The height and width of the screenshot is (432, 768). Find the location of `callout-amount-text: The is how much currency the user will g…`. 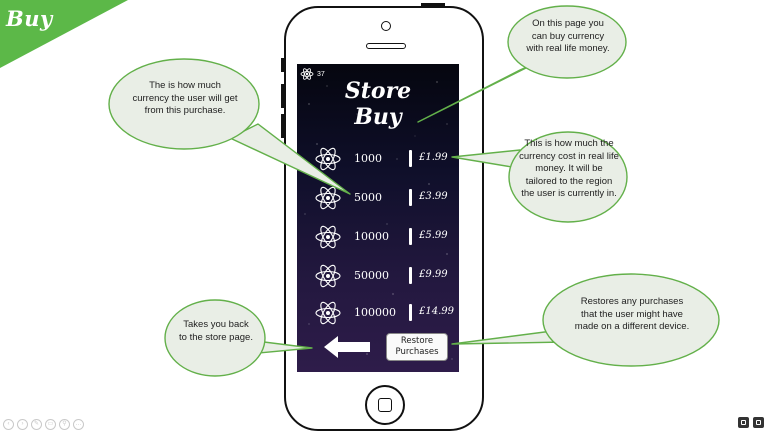

callout-amount-text: The is how much currency the user will g… is located at coordinates (185, 98).